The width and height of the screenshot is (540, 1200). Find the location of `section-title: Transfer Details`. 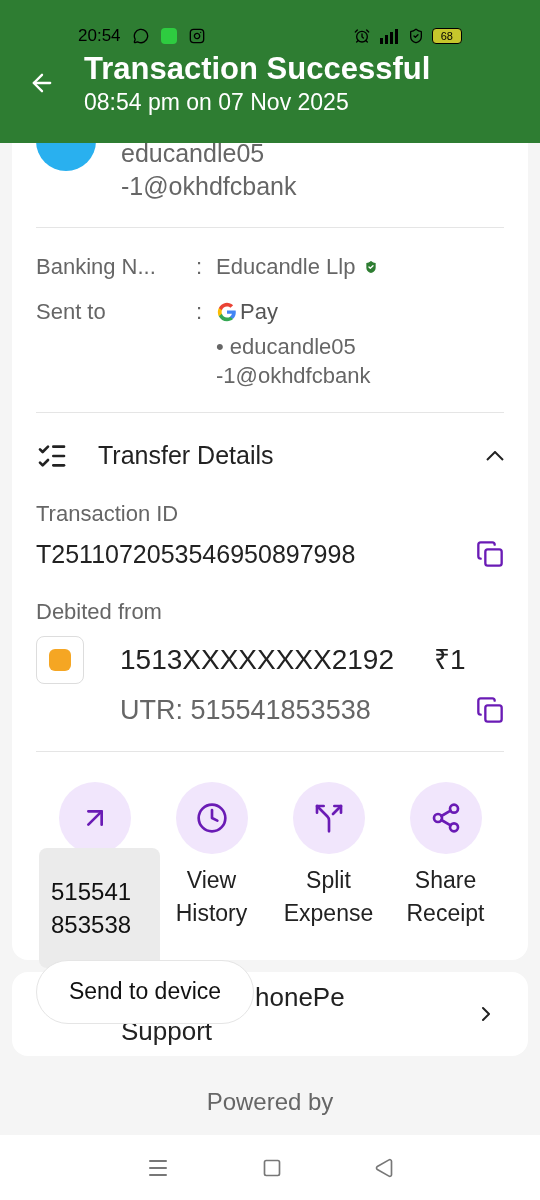

section-title: Transfer Details is located at coordinates (186, 455).